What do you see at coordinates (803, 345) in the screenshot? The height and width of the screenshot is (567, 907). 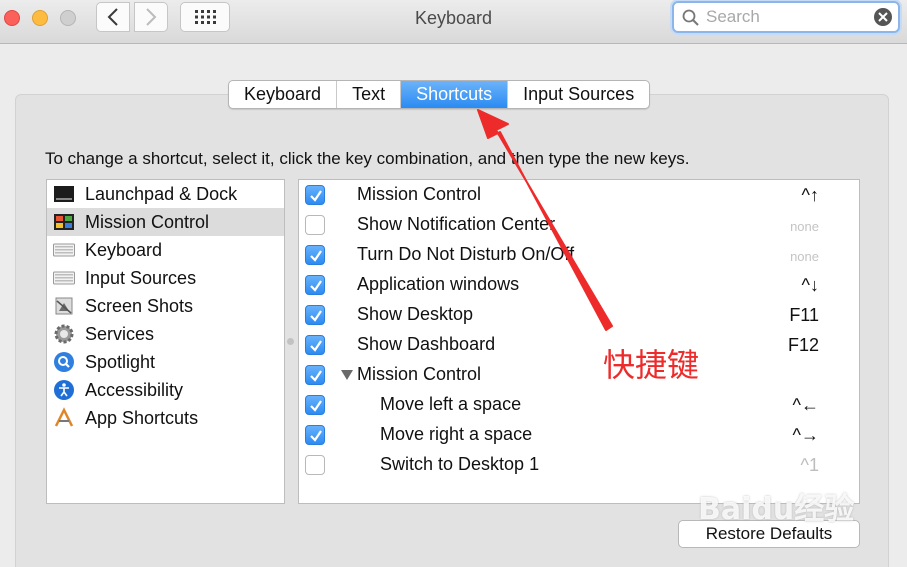 I see `shortcut-key: F12` at bounding box center [803, 345].